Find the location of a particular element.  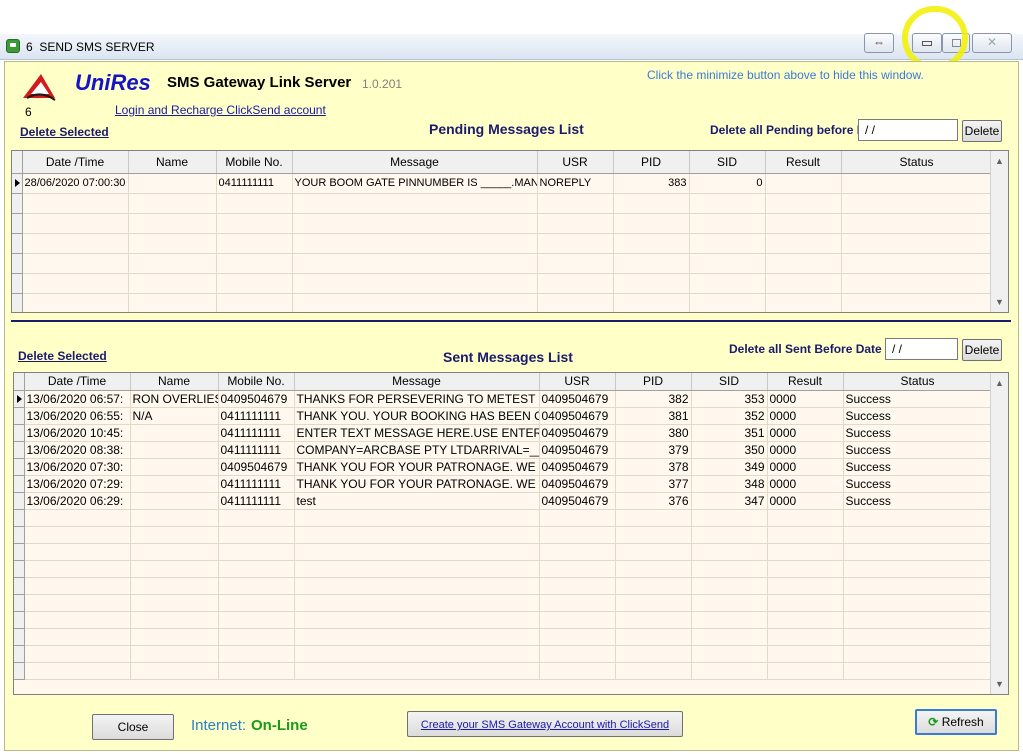

login-recharge-link: Login and Recharge ClickSend account is located at coordinates (220, 110).